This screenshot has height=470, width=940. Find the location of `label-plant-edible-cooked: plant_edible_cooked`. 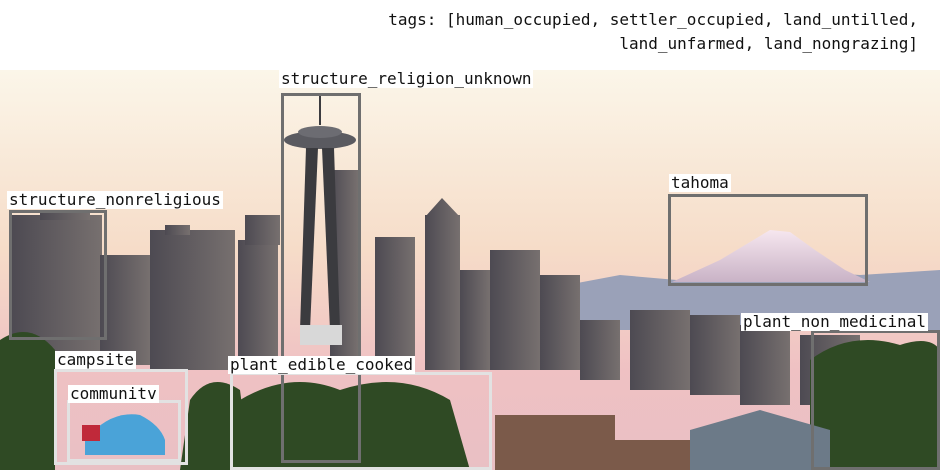

label-plant-edible-cooked: plant_edible_cooked is located at coordinates (322, 364).